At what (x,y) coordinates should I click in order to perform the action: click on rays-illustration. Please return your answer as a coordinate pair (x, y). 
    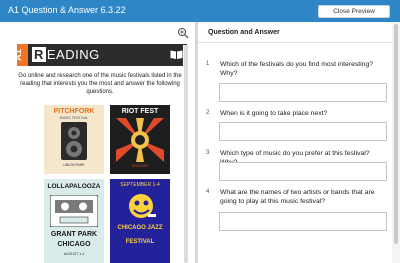
    Looking at the image, I should click on (140, 140).